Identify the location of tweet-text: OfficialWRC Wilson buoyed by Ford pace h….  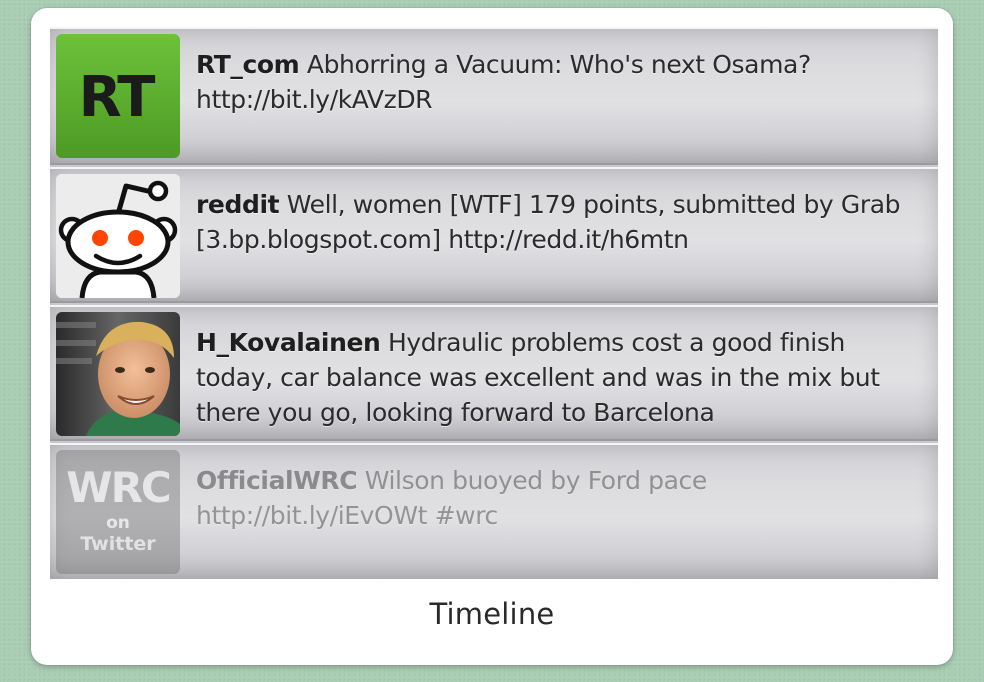
(558, 498).